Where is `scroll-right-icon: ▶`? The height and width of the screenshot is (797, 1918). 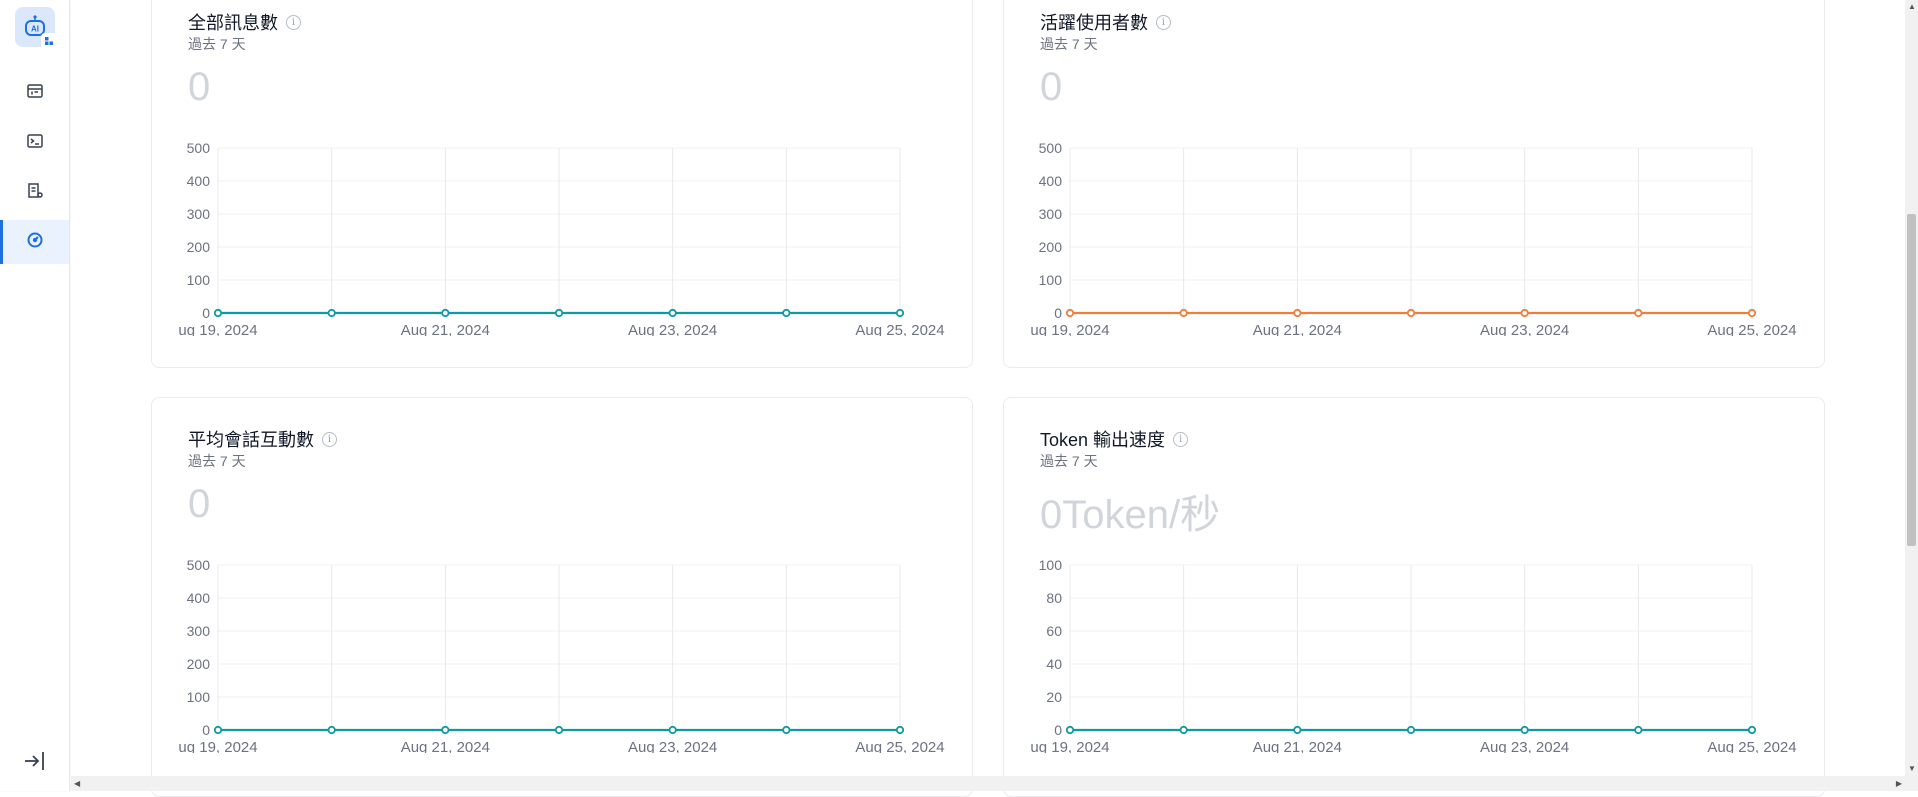 scroll-right-icon: ▶ is located at coordinates (1899, 783).